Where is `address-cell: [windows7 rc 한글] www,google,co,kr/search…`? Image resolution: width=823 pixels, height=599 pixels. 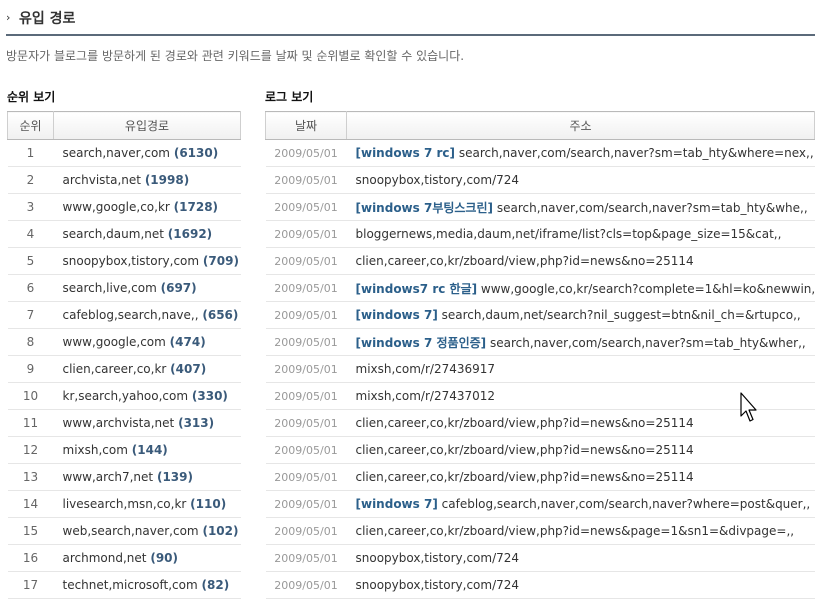 address-cell: [windows7 rc 한글] www,google,co,kr/search… is located at coordinates (580, 288).